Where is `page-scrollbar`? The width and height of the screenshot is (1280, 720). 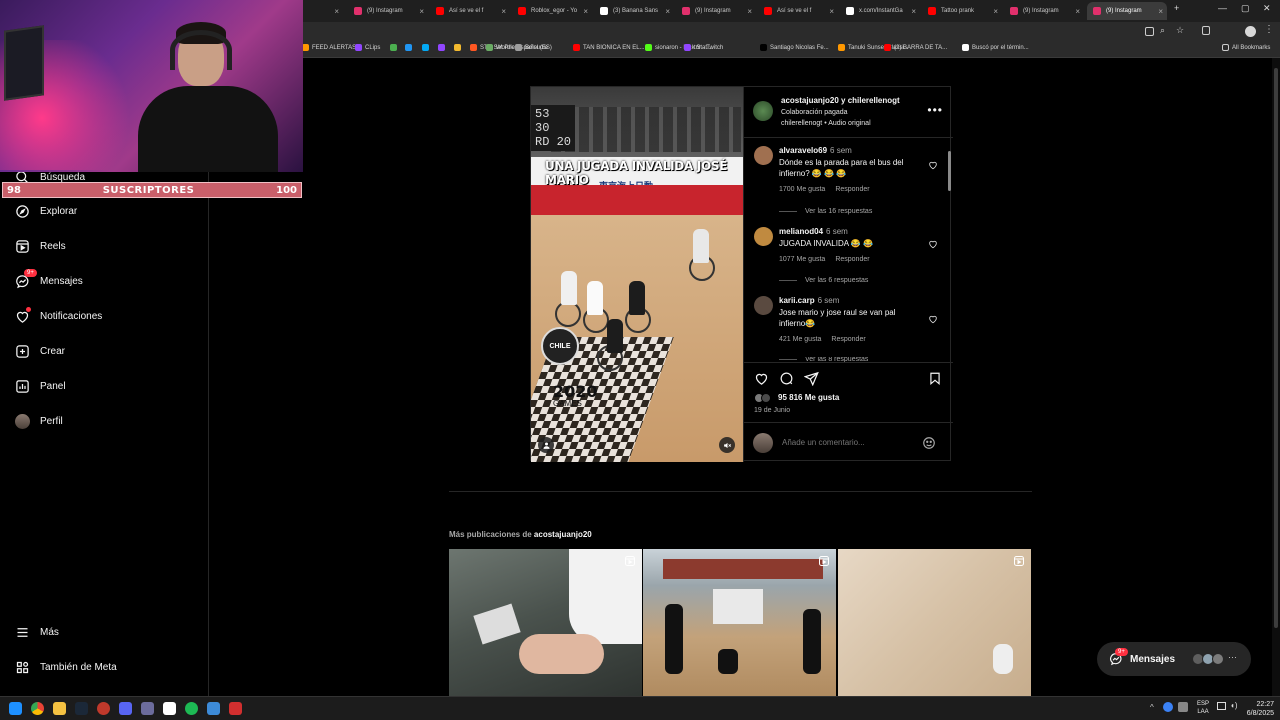 page-scrollbar is located at coordinates (1276, 377).